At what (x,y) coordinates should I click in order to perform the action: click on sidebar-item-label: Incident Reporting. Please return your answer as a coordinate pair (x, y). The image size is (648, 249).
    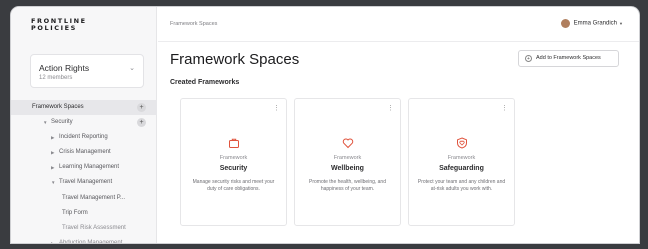
    Looking at the image, I should click on (83, 137).